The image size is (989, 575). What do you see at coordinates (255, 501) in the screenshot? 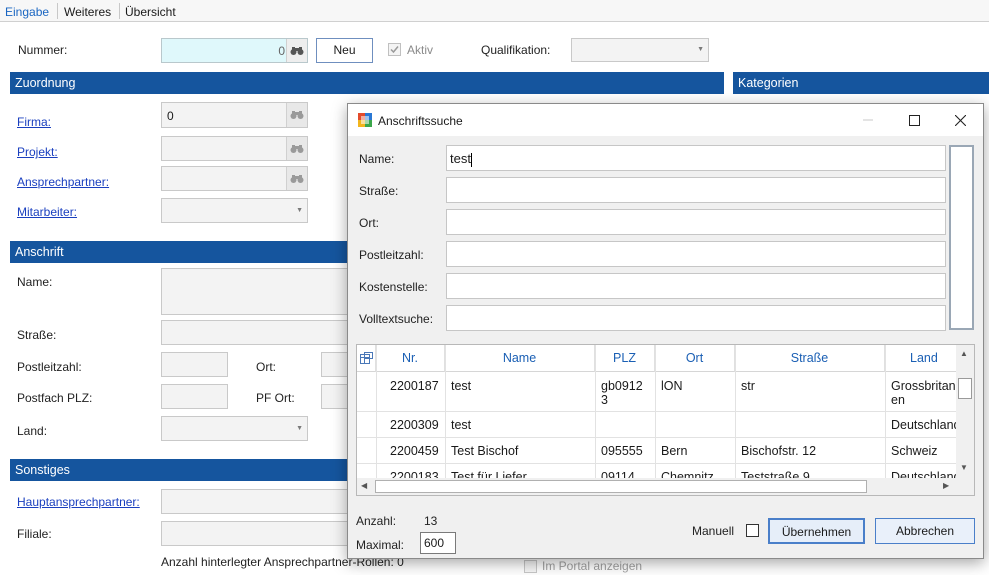
I see `hauptansprechpartner-field` at bounding box center [255, 501].